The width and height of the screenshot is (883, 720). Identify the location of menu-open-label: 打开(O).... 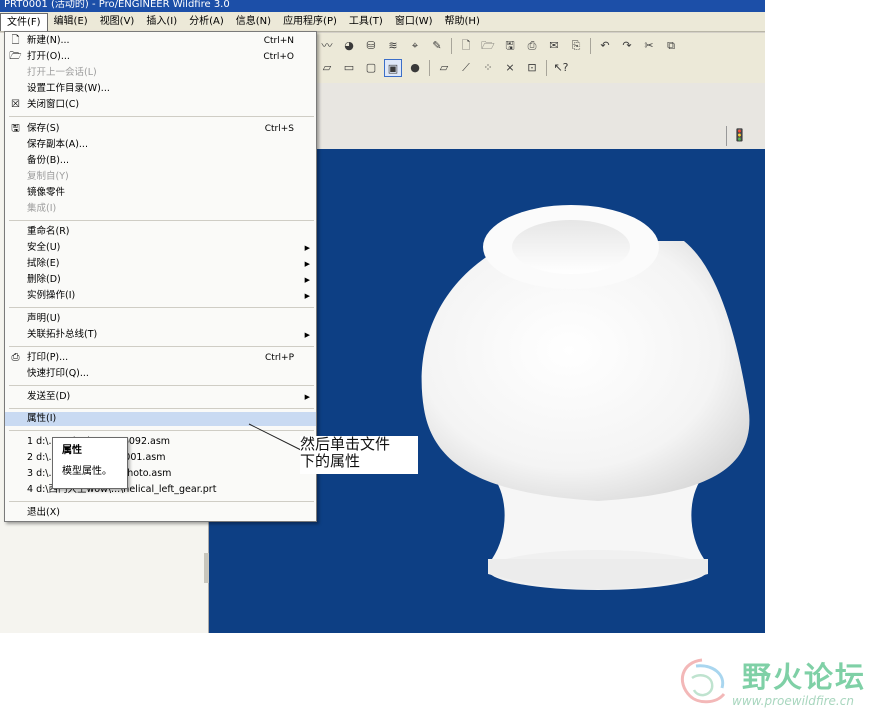
(48, 56).